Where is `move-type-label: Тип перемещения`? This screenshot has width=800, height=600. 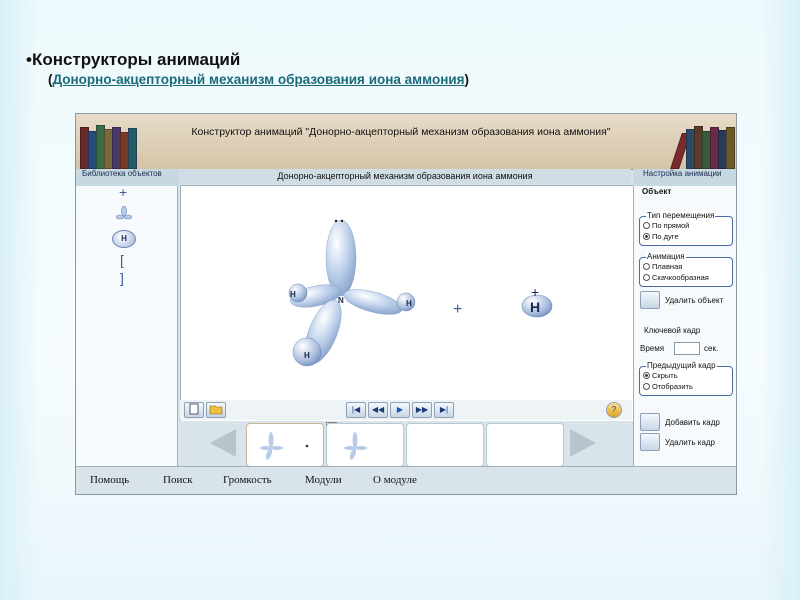
move-type-label: Тип перемещения is located at coordinates (681, 215).